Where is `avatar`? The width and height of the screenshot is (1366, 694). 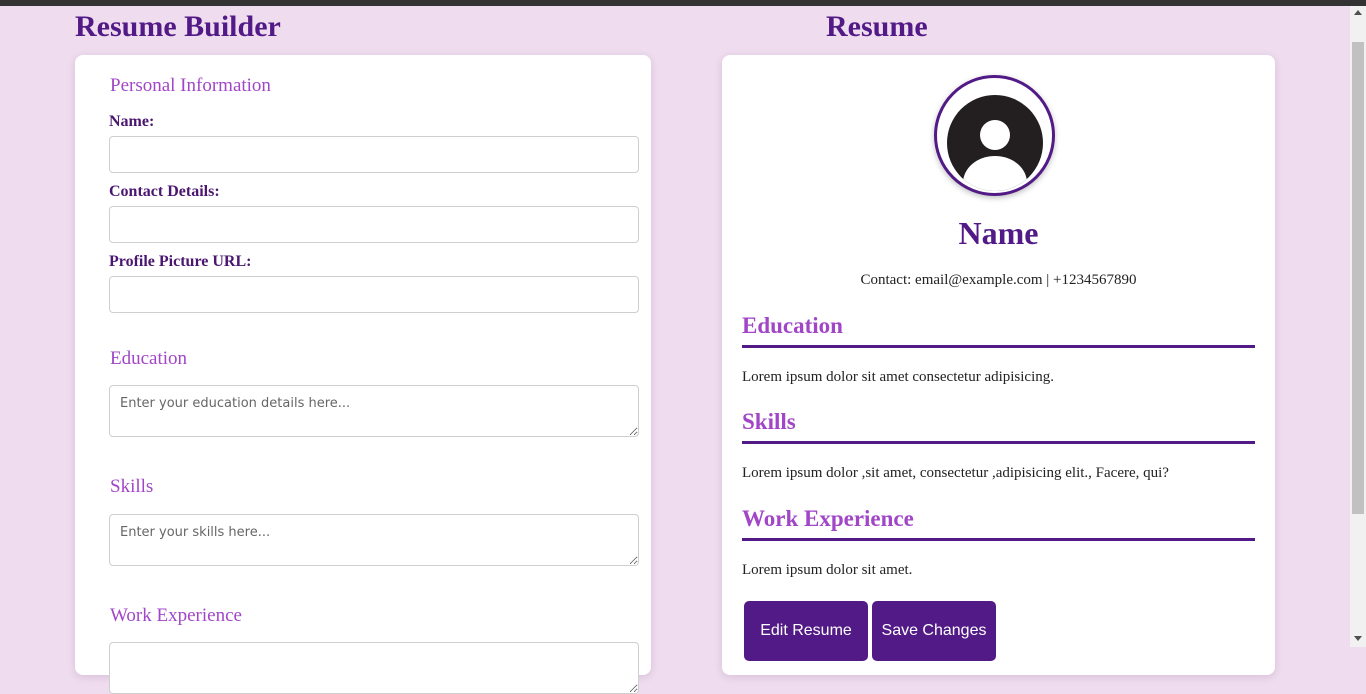
avatar is located at coordinates (994, 135).